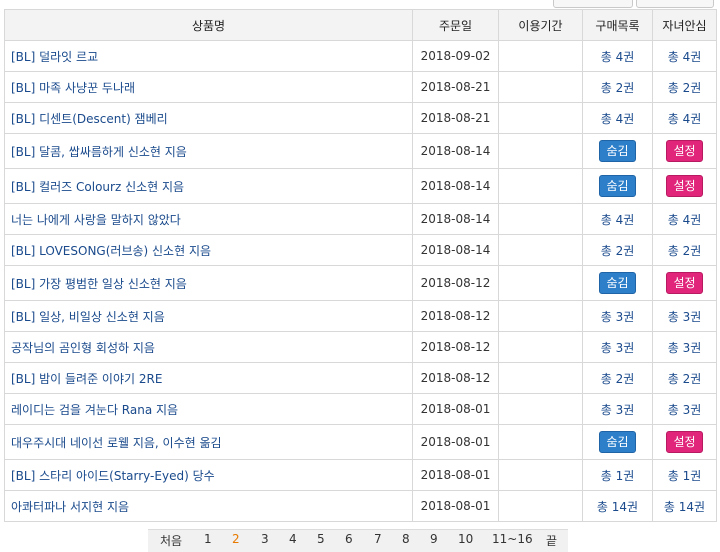 This screenshot has width=720, height=552. What do you see at coordinates (265, 539) in the screenshot?
I see `page-3: 3` at bounding box center [265, 539].